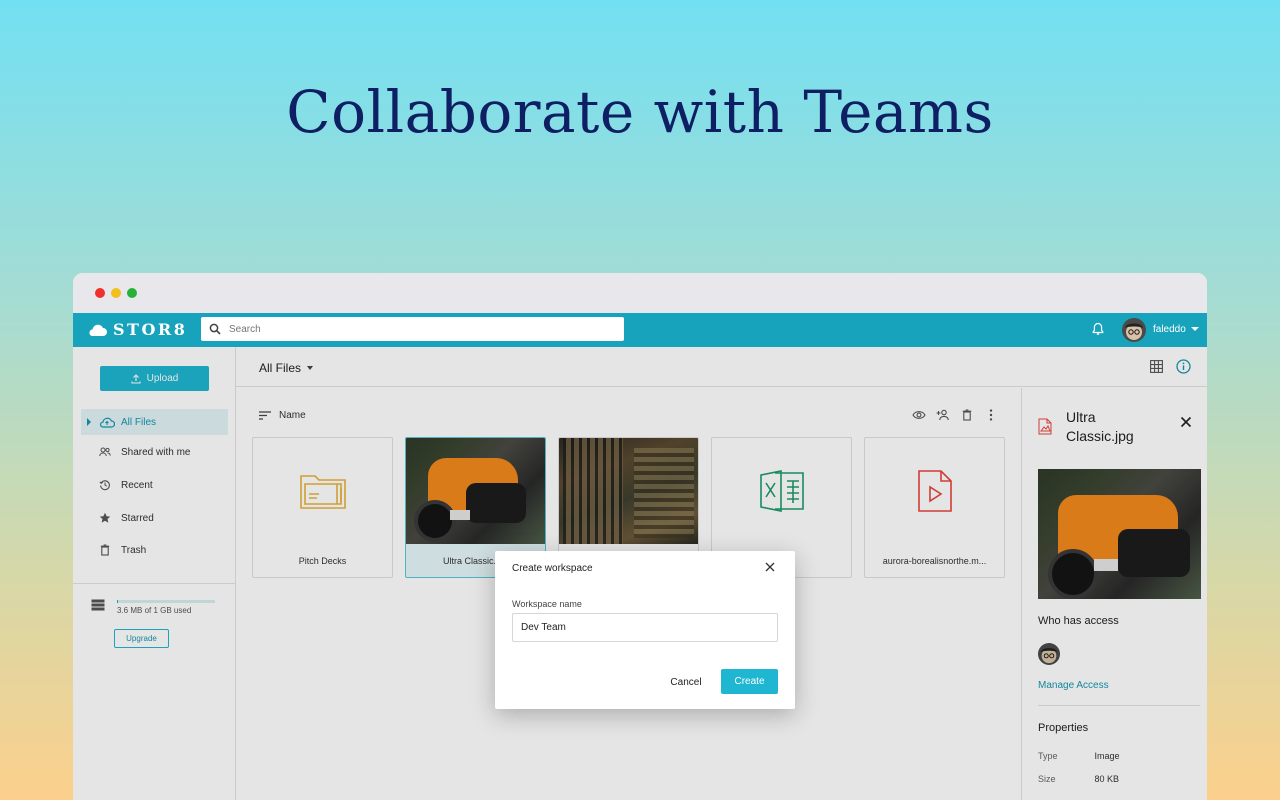 The image size is (1280, 800). I want to click on workspace-name-label: Workspace name, so click(547, 604).